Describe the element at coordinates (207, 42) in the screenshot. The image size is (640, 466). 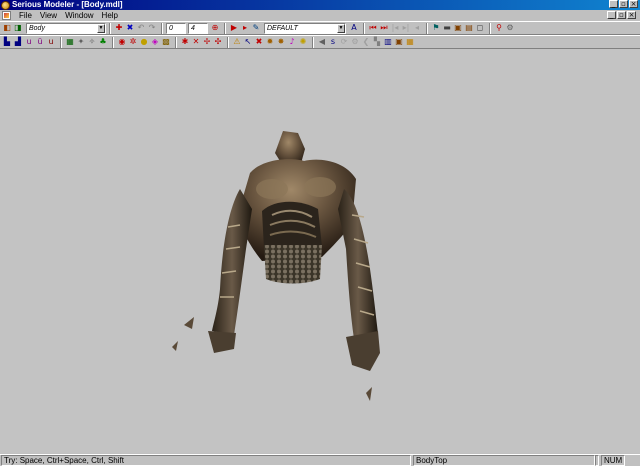
I see `patch-icon: ✢` at that location.